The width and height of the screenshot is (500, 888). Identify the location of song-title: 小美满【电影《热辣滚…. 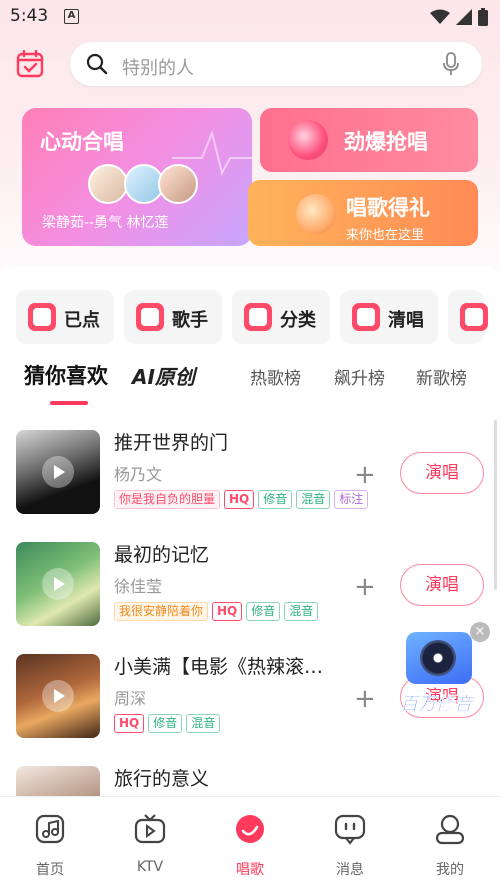
(219, 667).